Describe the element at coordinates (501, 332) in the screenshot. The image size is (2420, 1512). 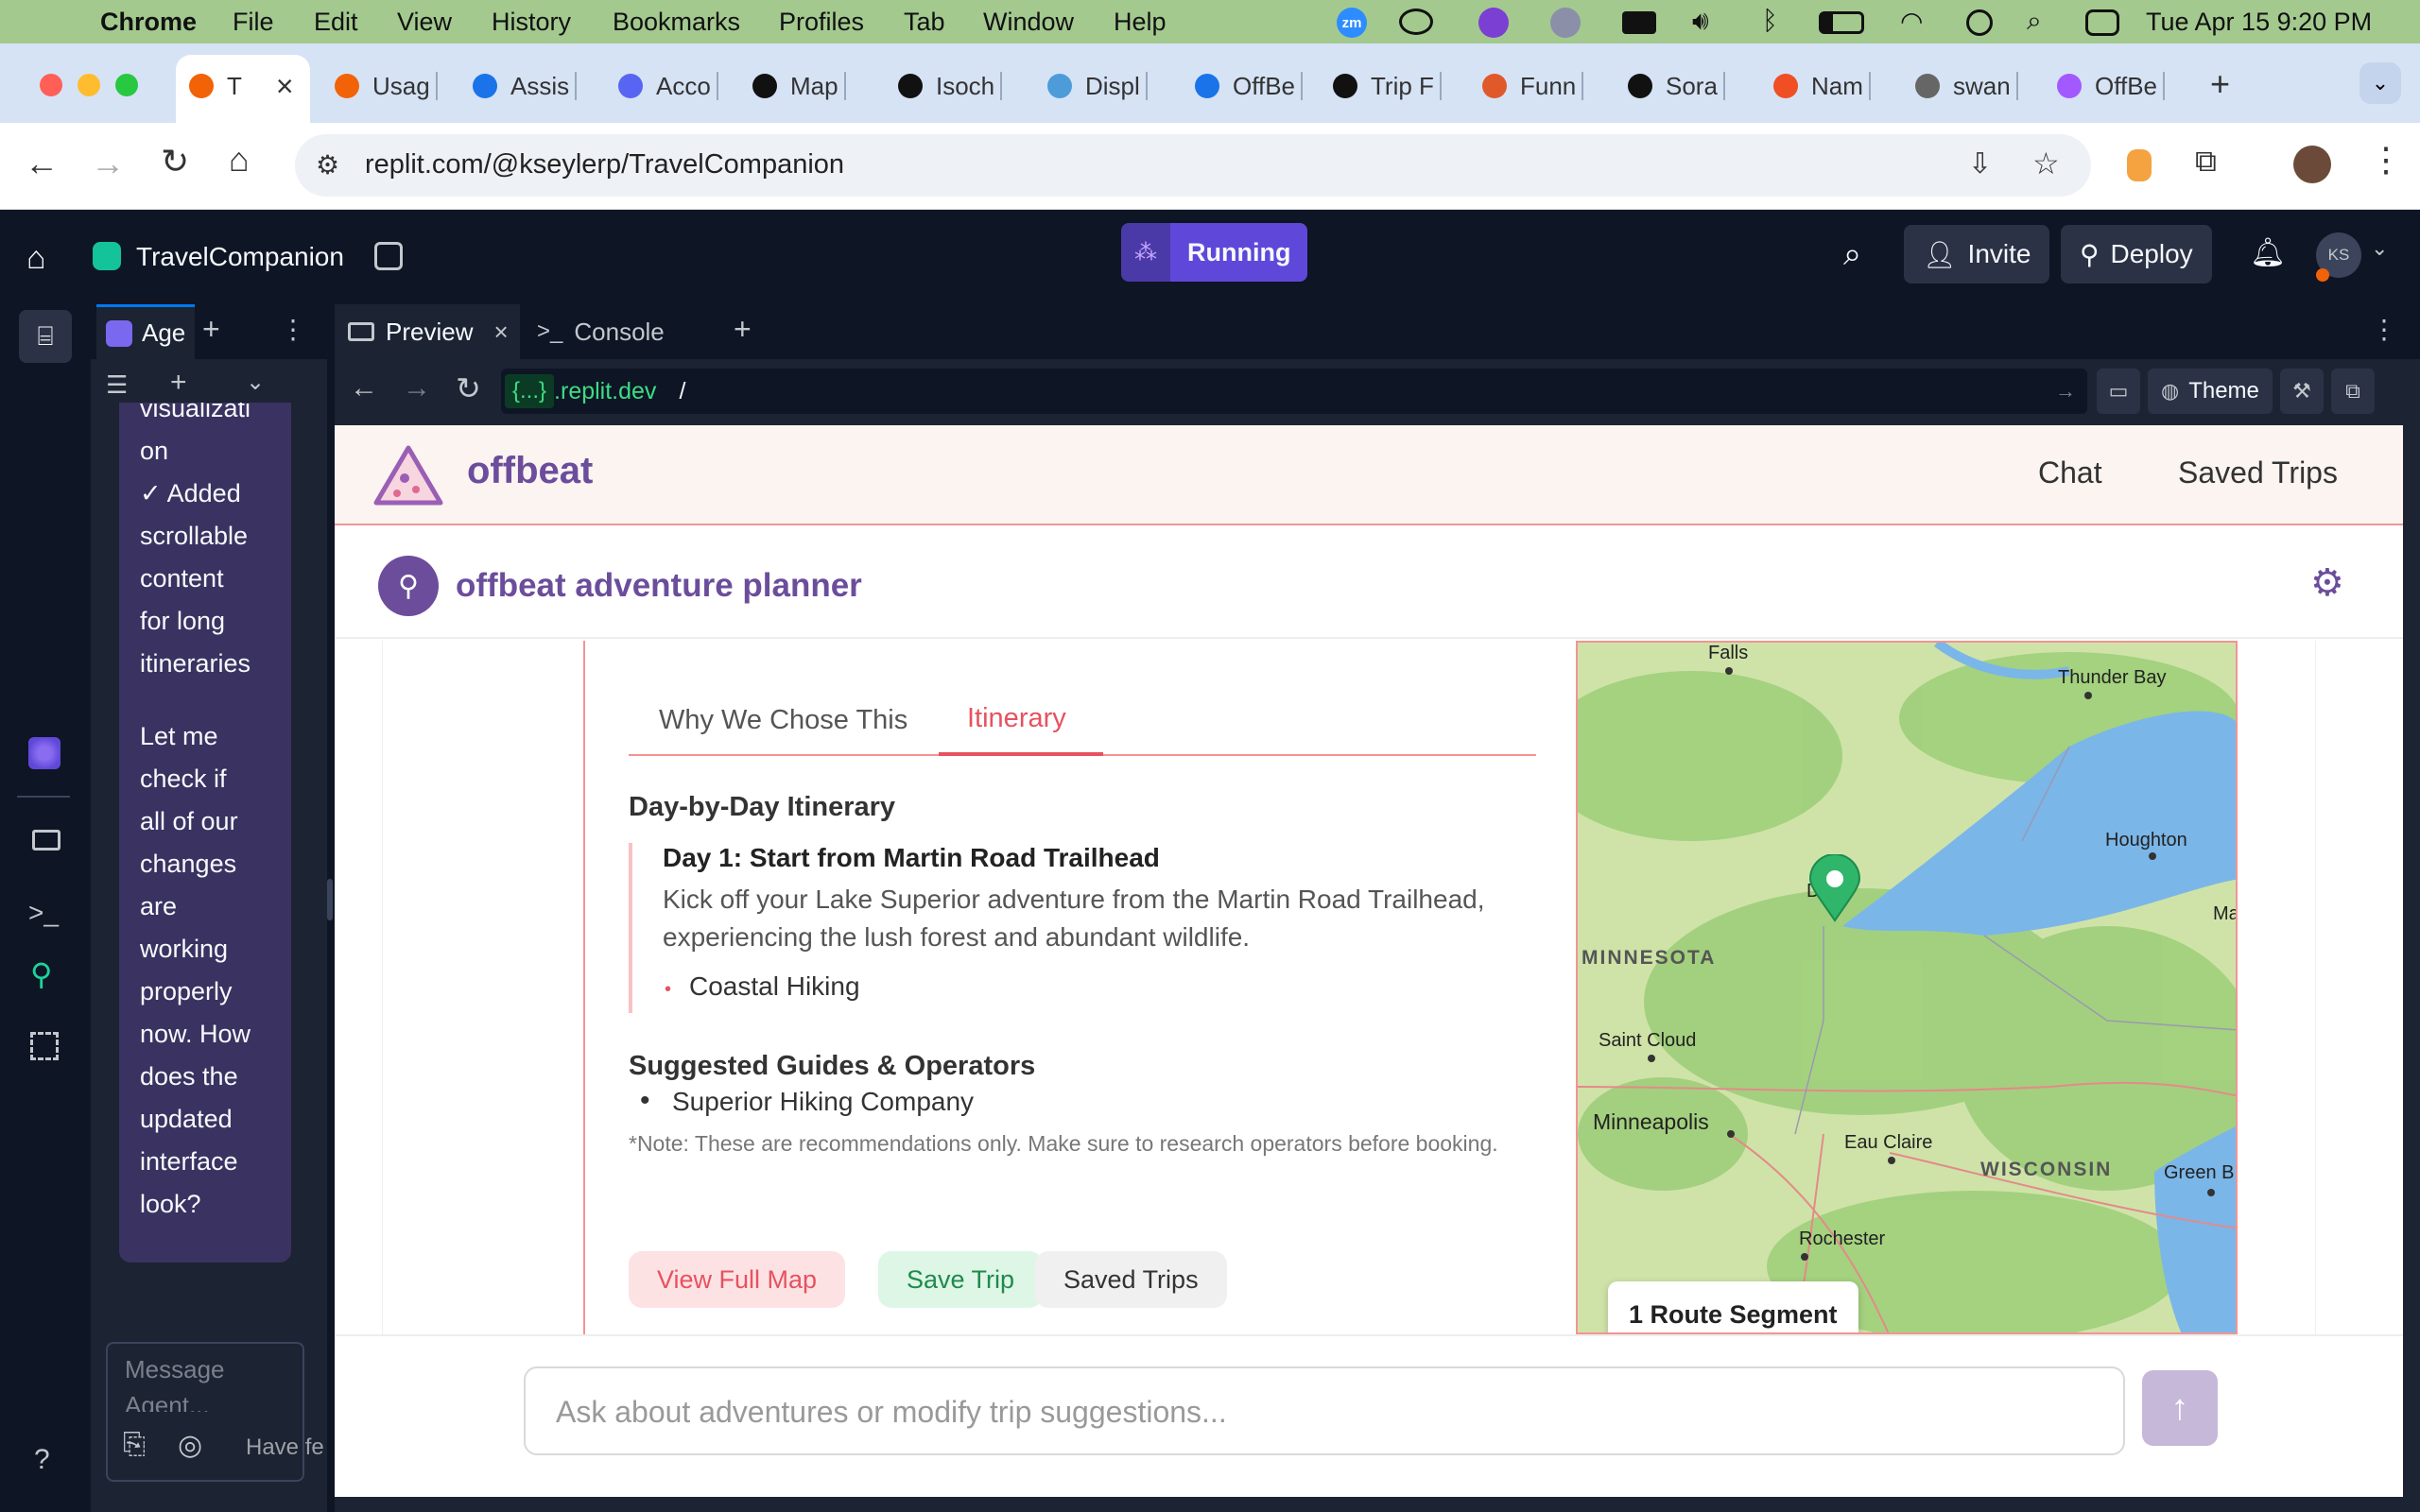
I see `close-preview-tab-icon: ×` at that location.